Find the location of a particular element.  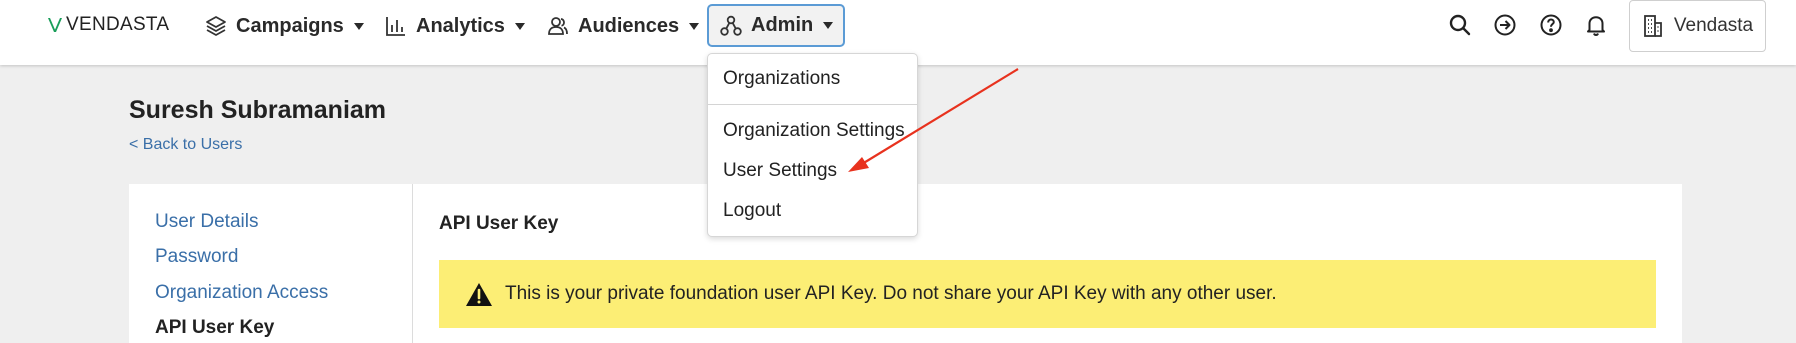

layers-icon is located at coordinates (216, 26).